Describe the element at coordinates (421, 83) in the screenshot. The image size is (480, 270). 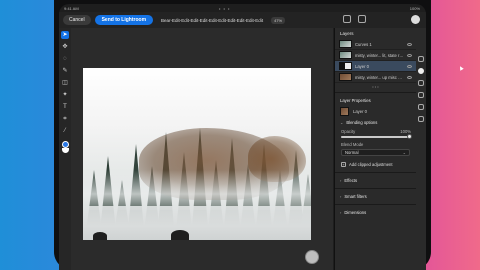
I see `mask-icon` at that location.